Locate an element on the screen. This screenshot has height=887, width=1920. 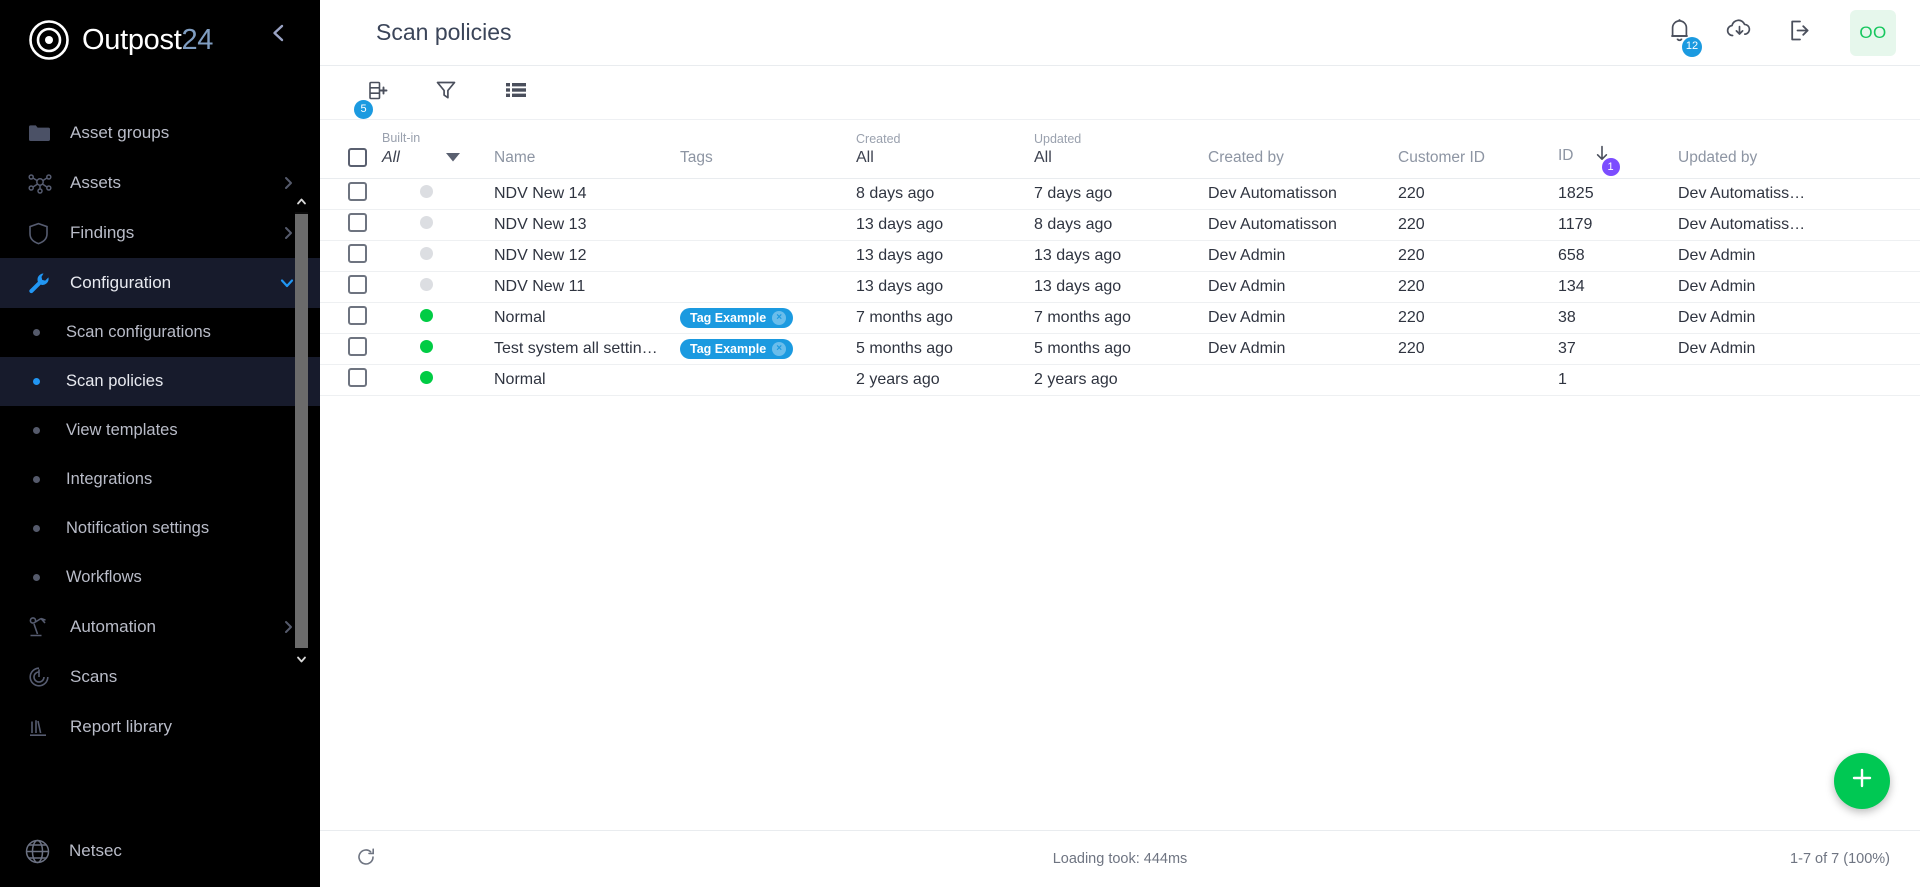
header-customer-id: Customer ID is located at coordinates (1478, 149).